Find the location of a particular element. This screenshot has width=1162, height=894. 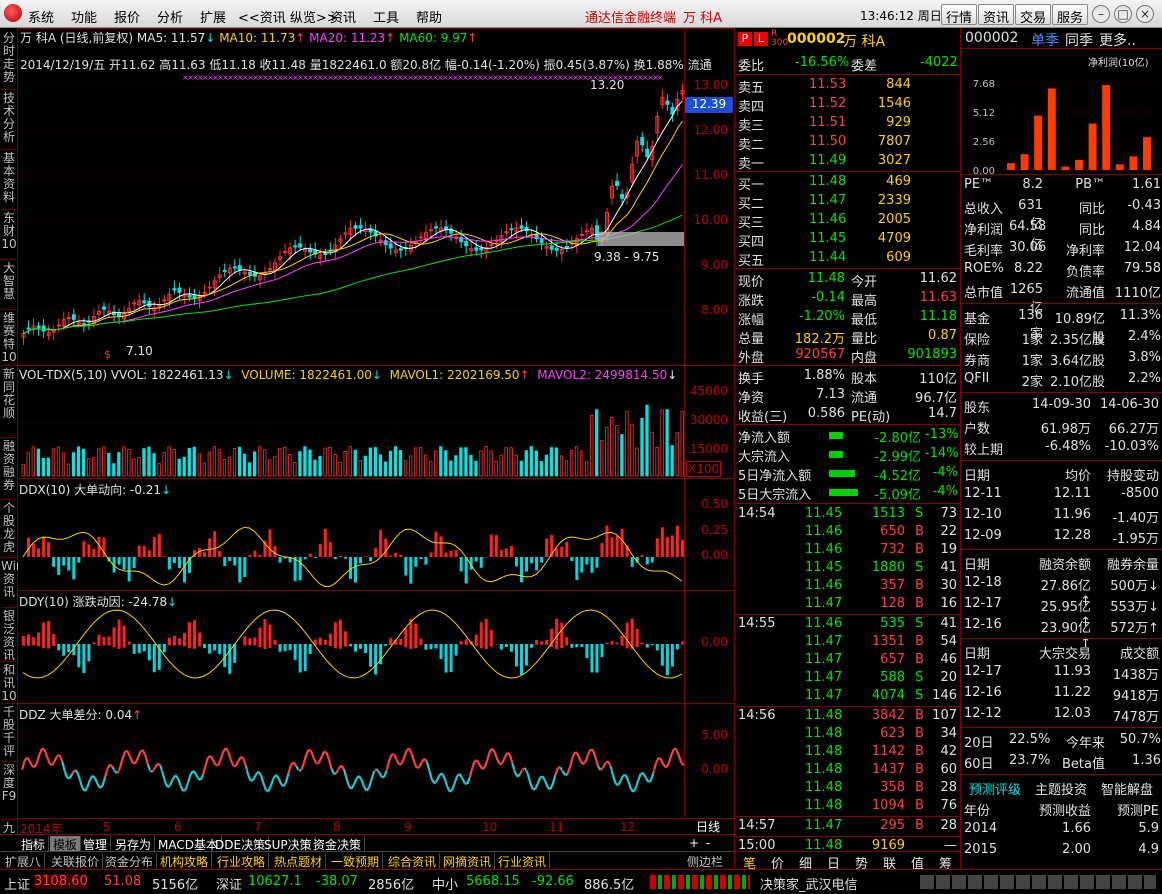

left-tab: 个股龙虎 is located at coordinates (9, 529).